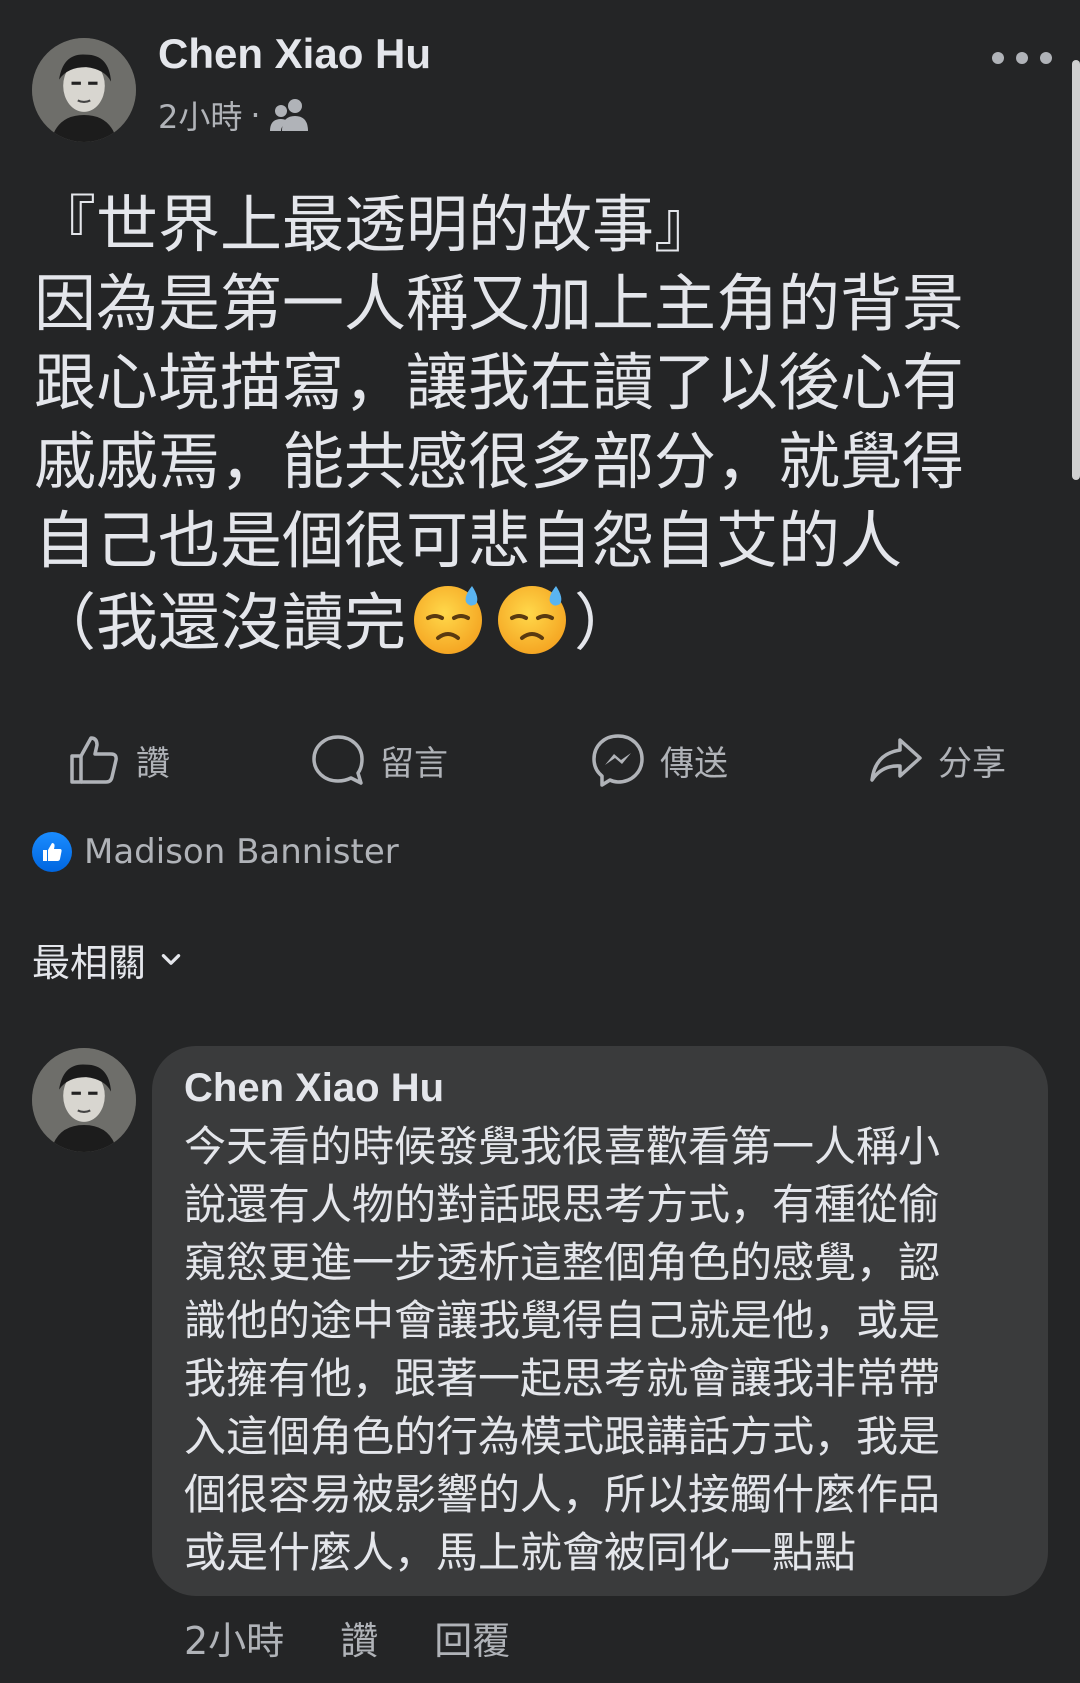 This screenshot has height=1683, width=1080. I want to click on sort-label: 最相關, so click(89, 963).